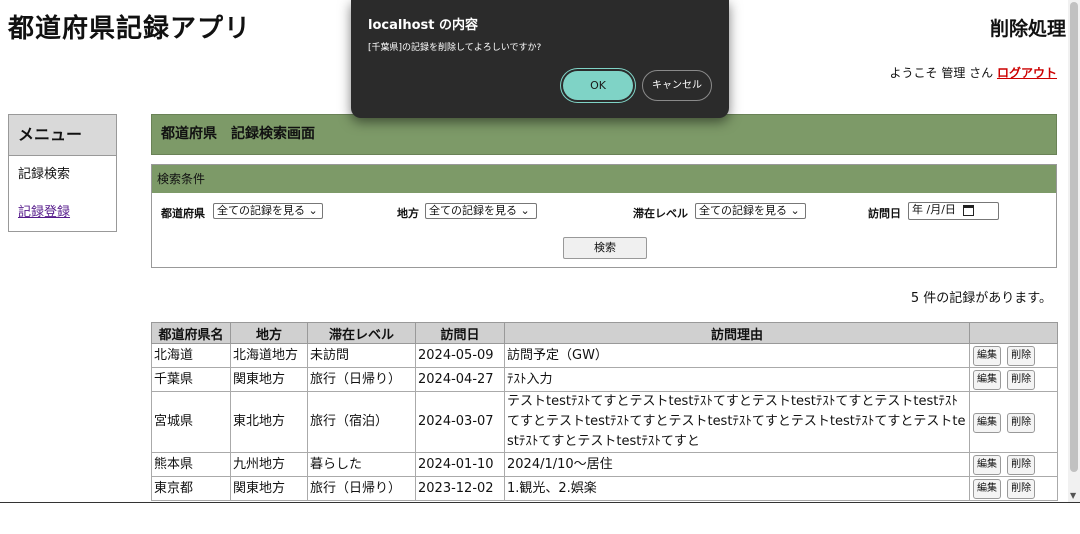 This screenshot has width=1080, height=534. Describe the element at coordinates (269, 355) in the screenshot. I see `cell-region: 北海道地方` at that location.